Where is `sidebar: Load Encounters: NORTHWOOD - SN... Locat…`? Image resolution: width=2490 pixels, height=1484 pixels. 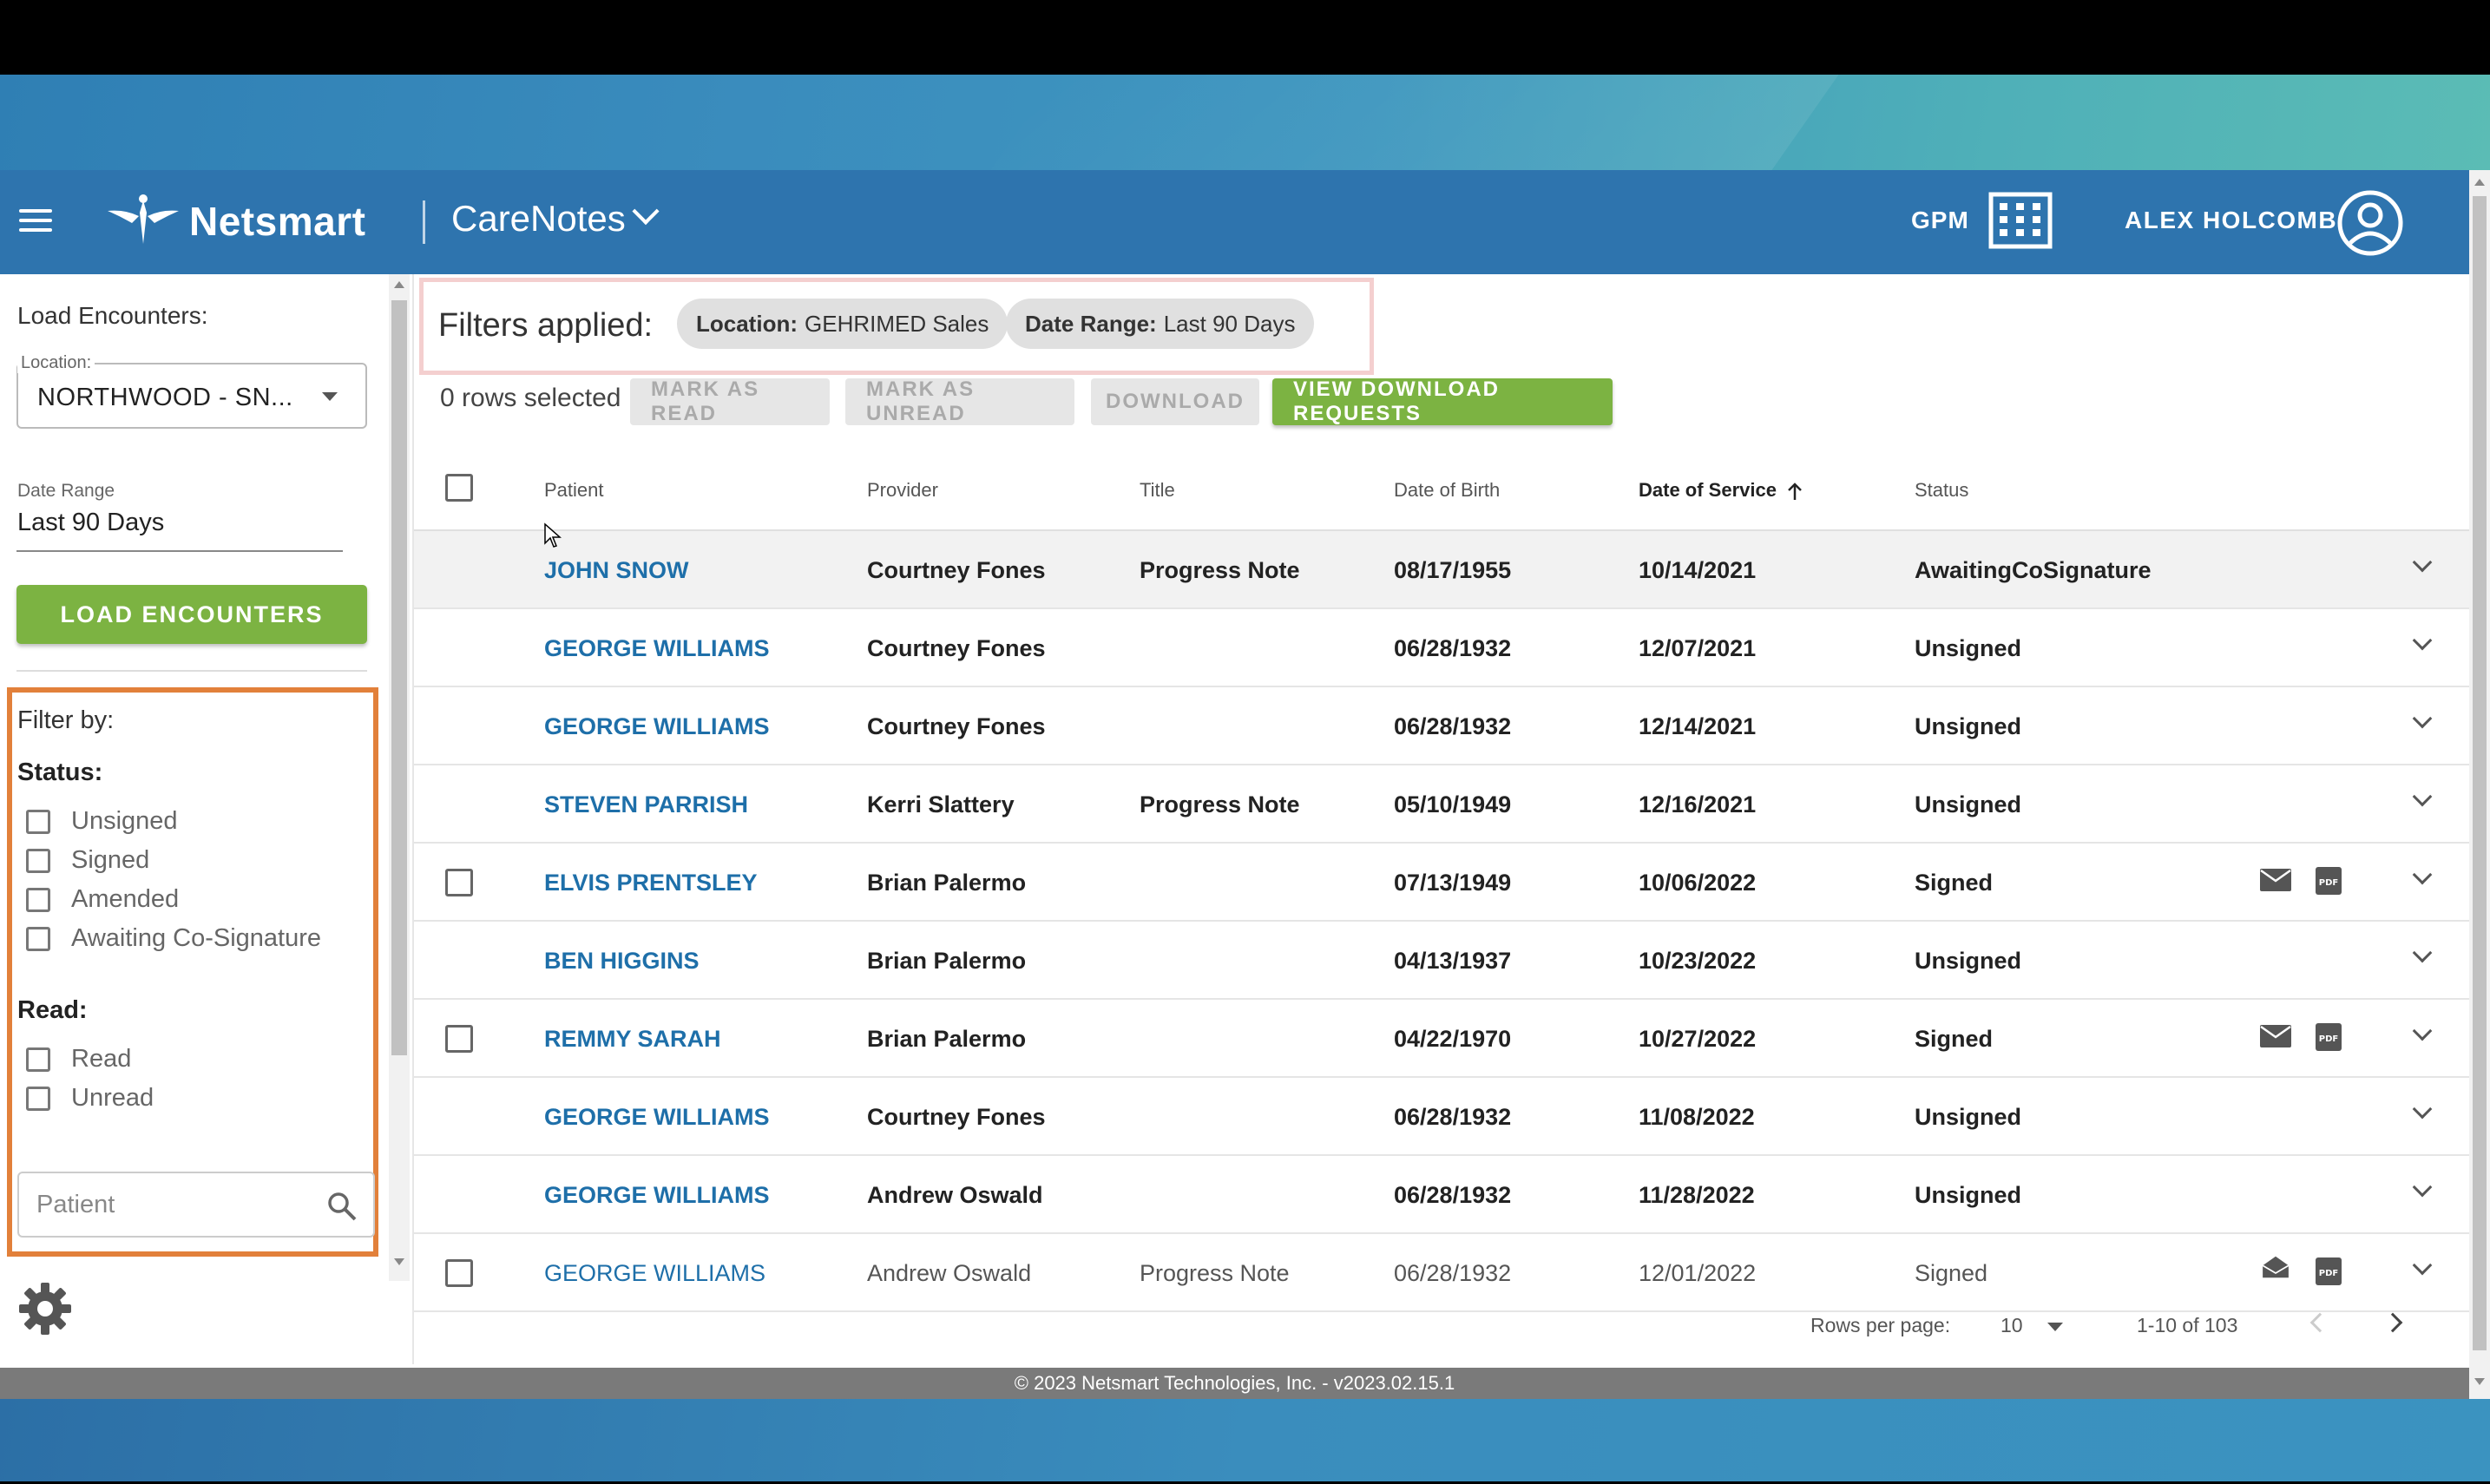 sidebar: Load Encounters: NORTHWOOD - SN... Locat… is located at coordinates (191, 804).